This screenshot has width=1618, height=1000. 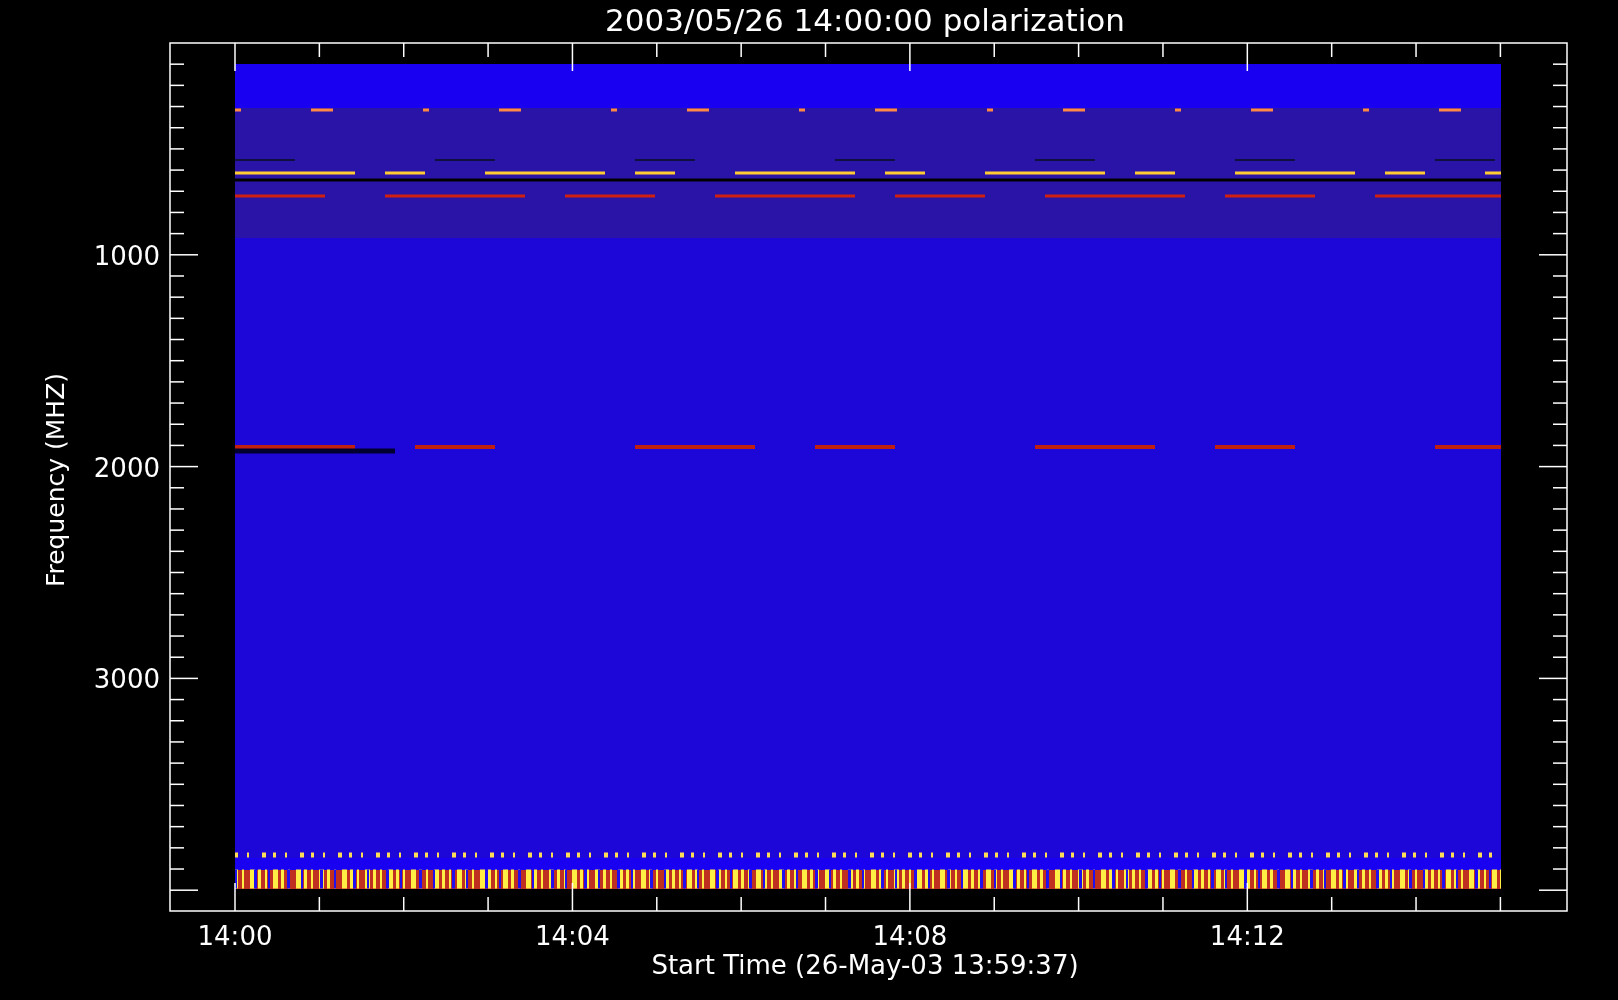 I want to click on axis-tick-label: 3000, so click(x=126, y=679).